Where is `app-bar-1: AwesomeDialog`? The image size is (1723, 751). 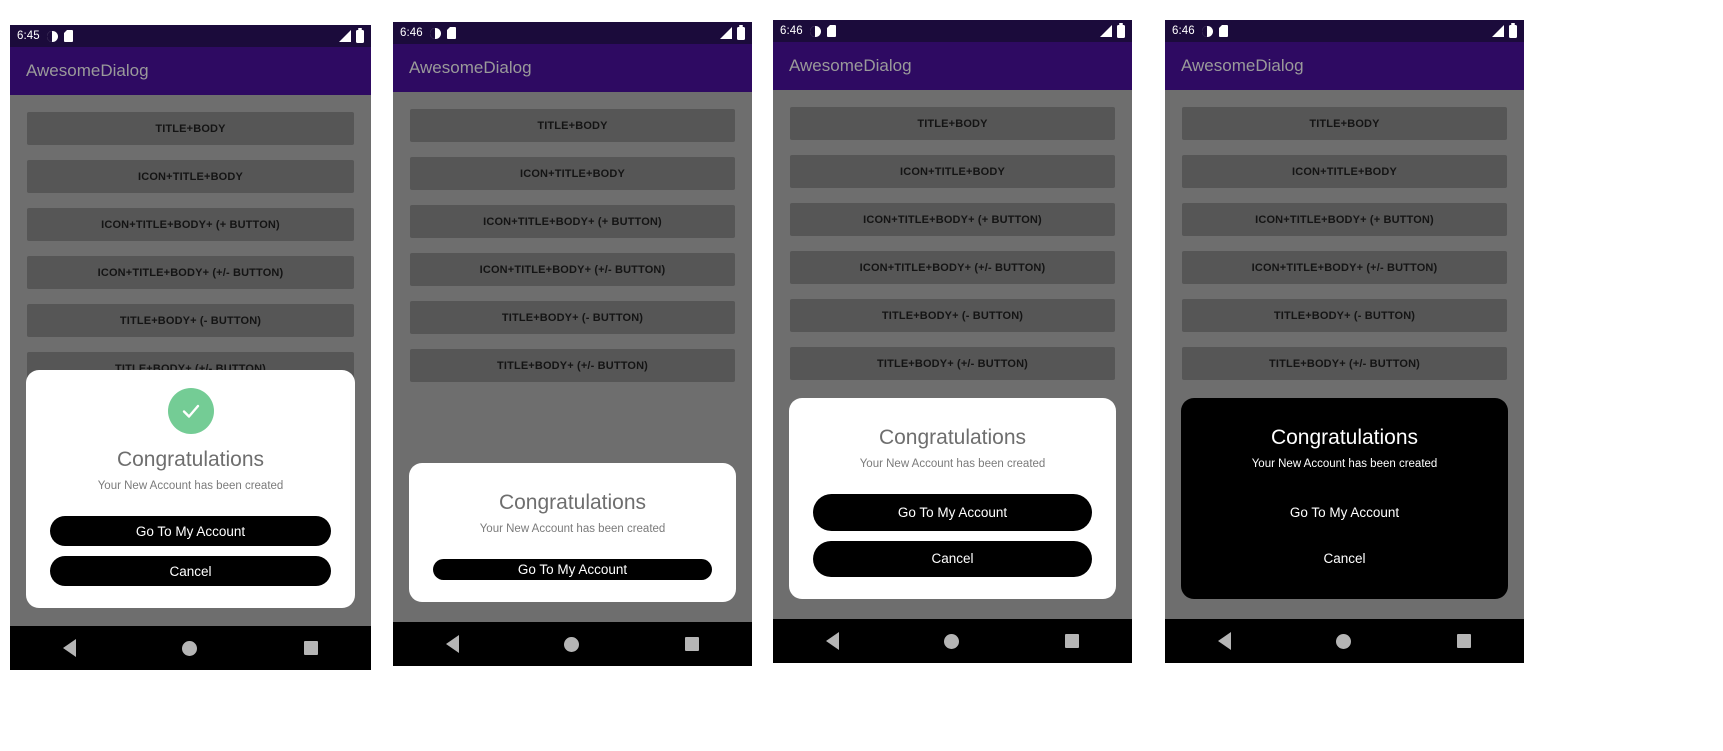 app-bar-1: AwesomeDialog is located at coordinates (190, 71).